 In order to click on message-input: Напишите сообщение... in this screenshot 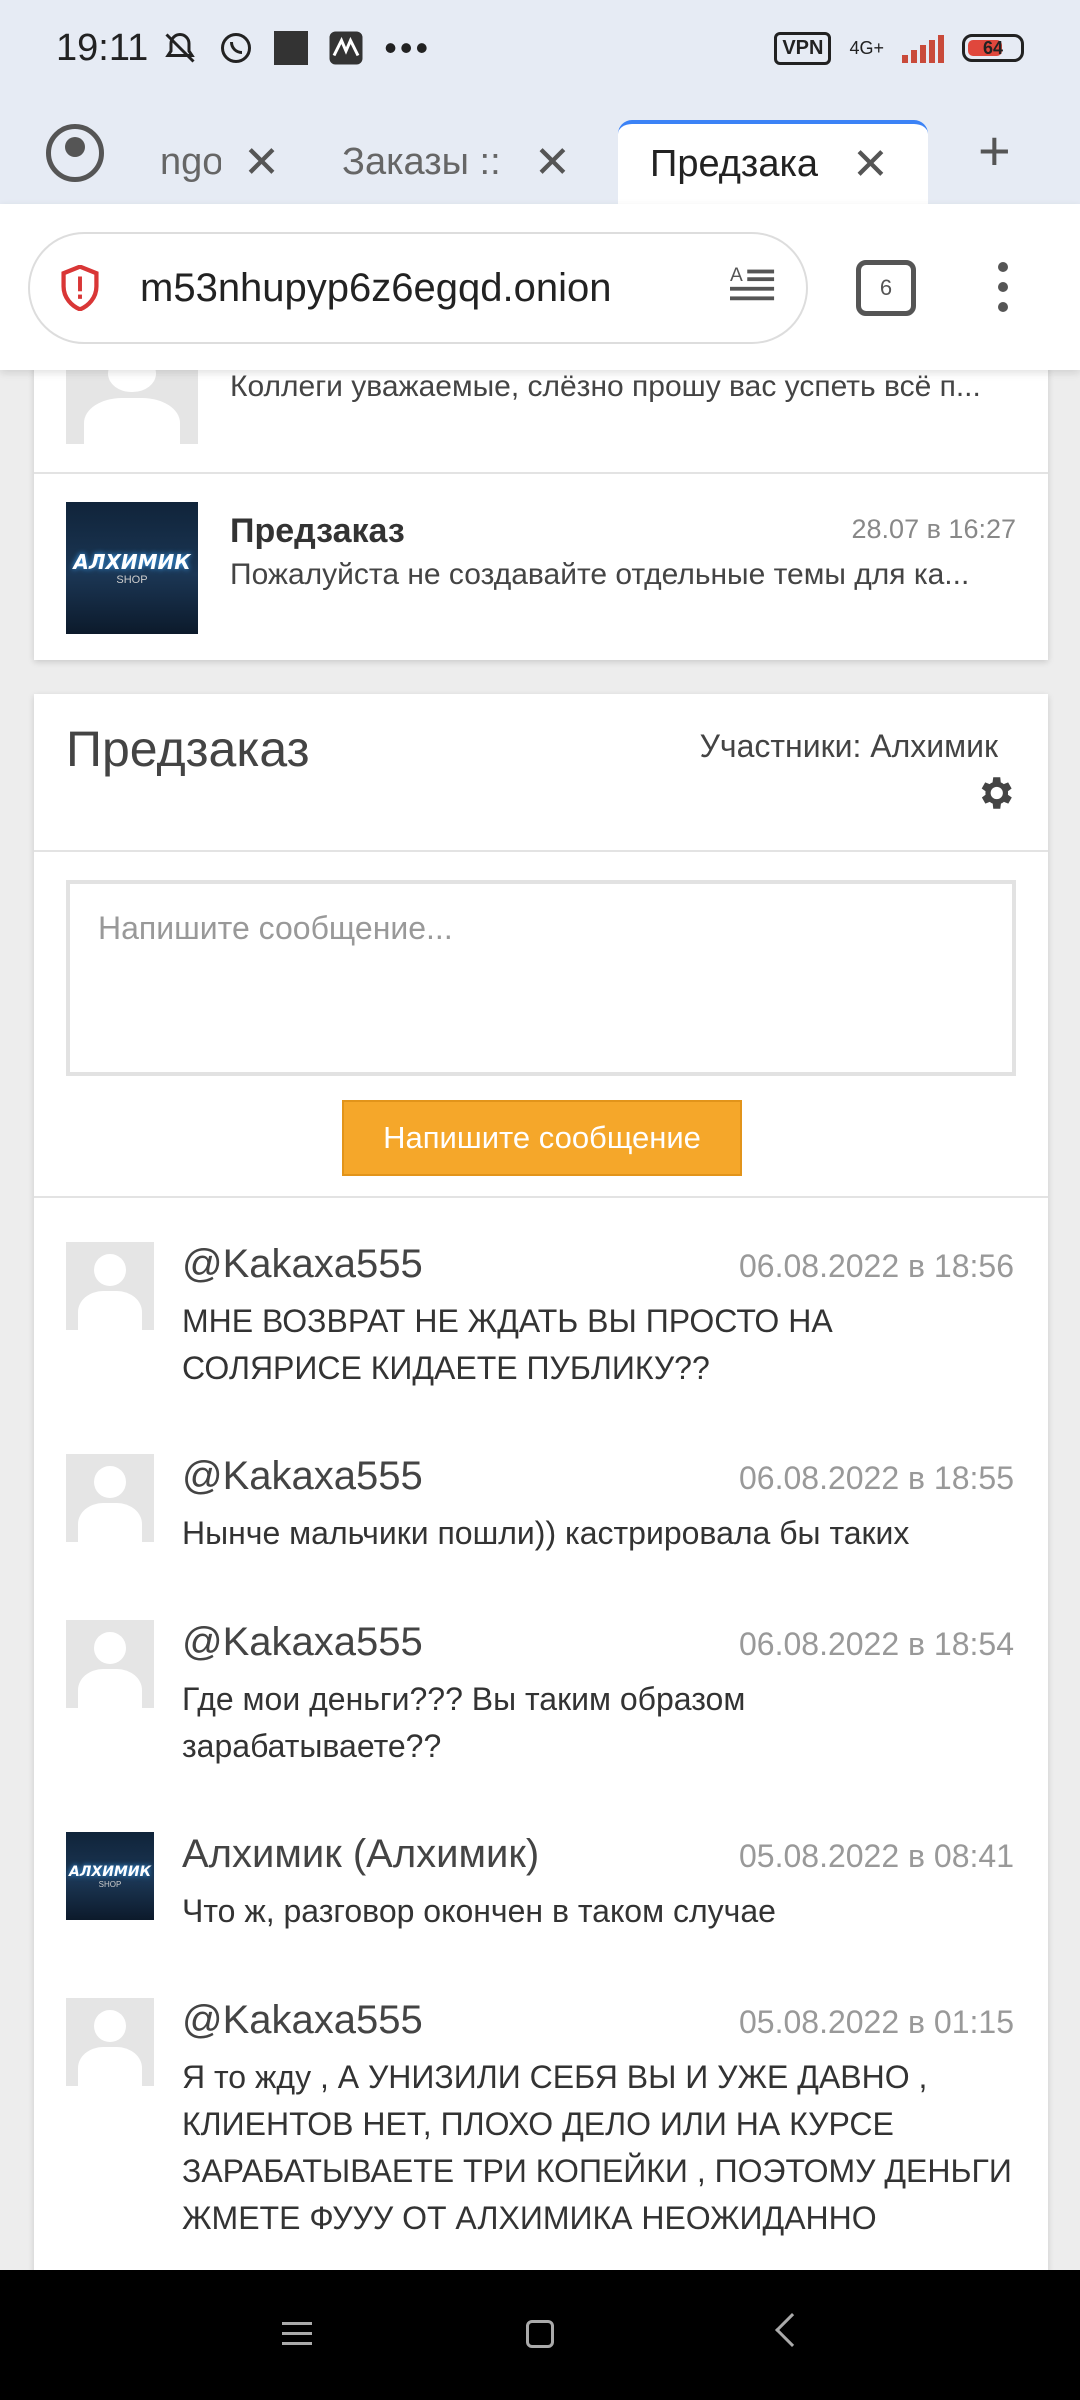, I will do `click(541, 978)`.